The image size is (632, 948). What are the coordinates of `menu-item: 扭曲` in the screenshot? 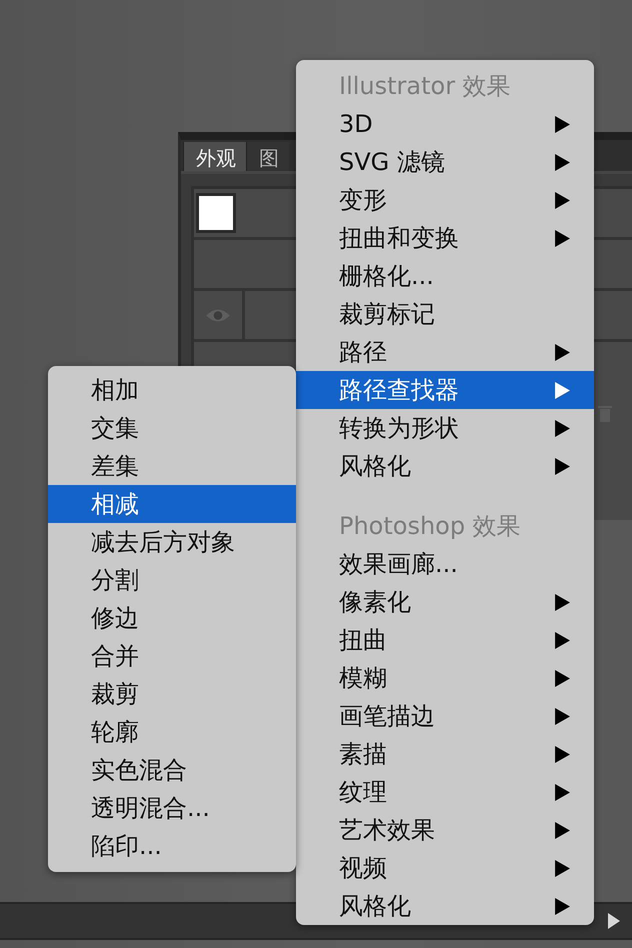 It's located at (445, 640).